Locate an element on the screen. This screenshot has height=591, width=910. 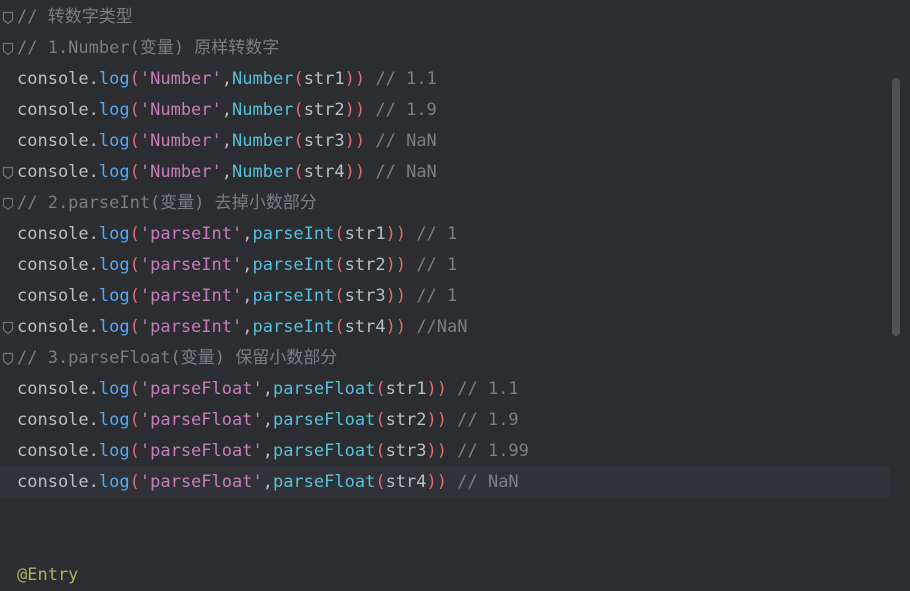
inline-comment: // 1.99 is located at coordinates (493, 451).